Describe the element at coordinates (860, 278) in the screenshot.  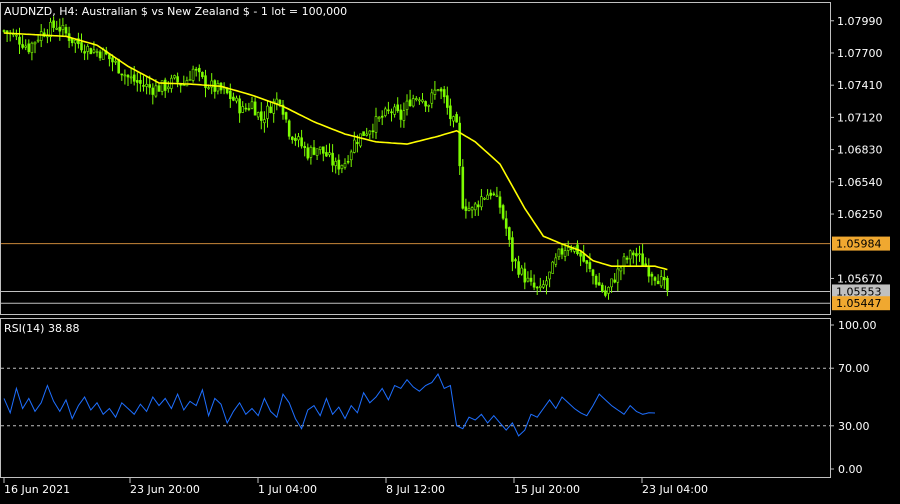
I see `price-tick-label: 1.05670` at that location.